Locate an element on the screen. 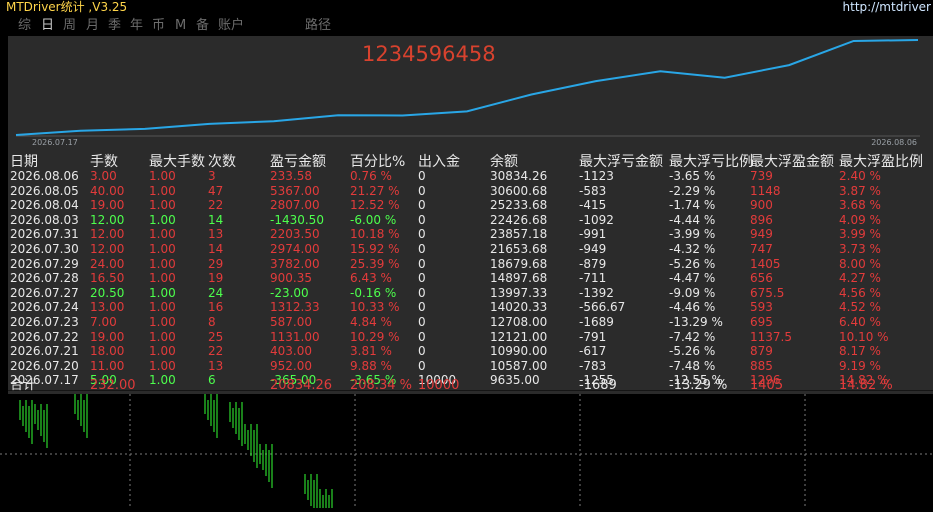 The width and height of the screenshot is (933, 512). cell-date: 2026.07.30 is located at coordinates (44, 249).